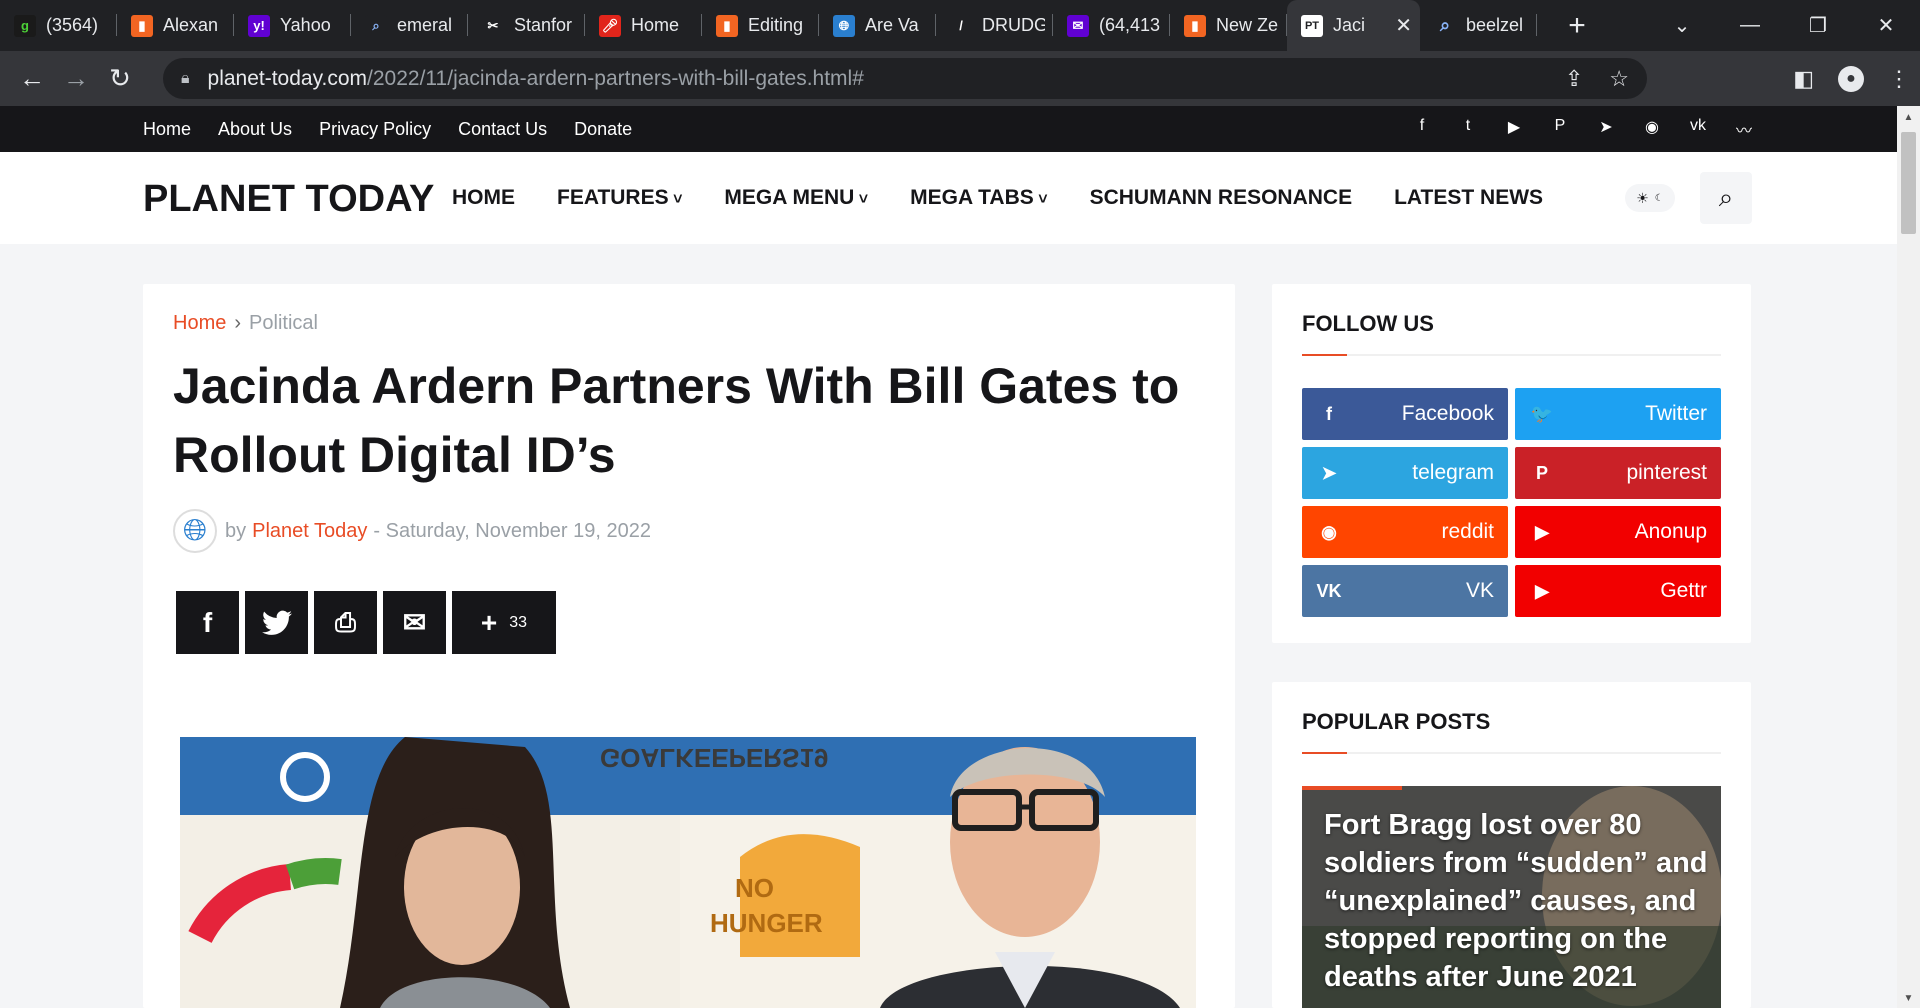 This screenshot has width=1920, height=1008. Describe the element at coordinates (1698, 129) in the screenshot. I see `vk-icon: vk` at that location.